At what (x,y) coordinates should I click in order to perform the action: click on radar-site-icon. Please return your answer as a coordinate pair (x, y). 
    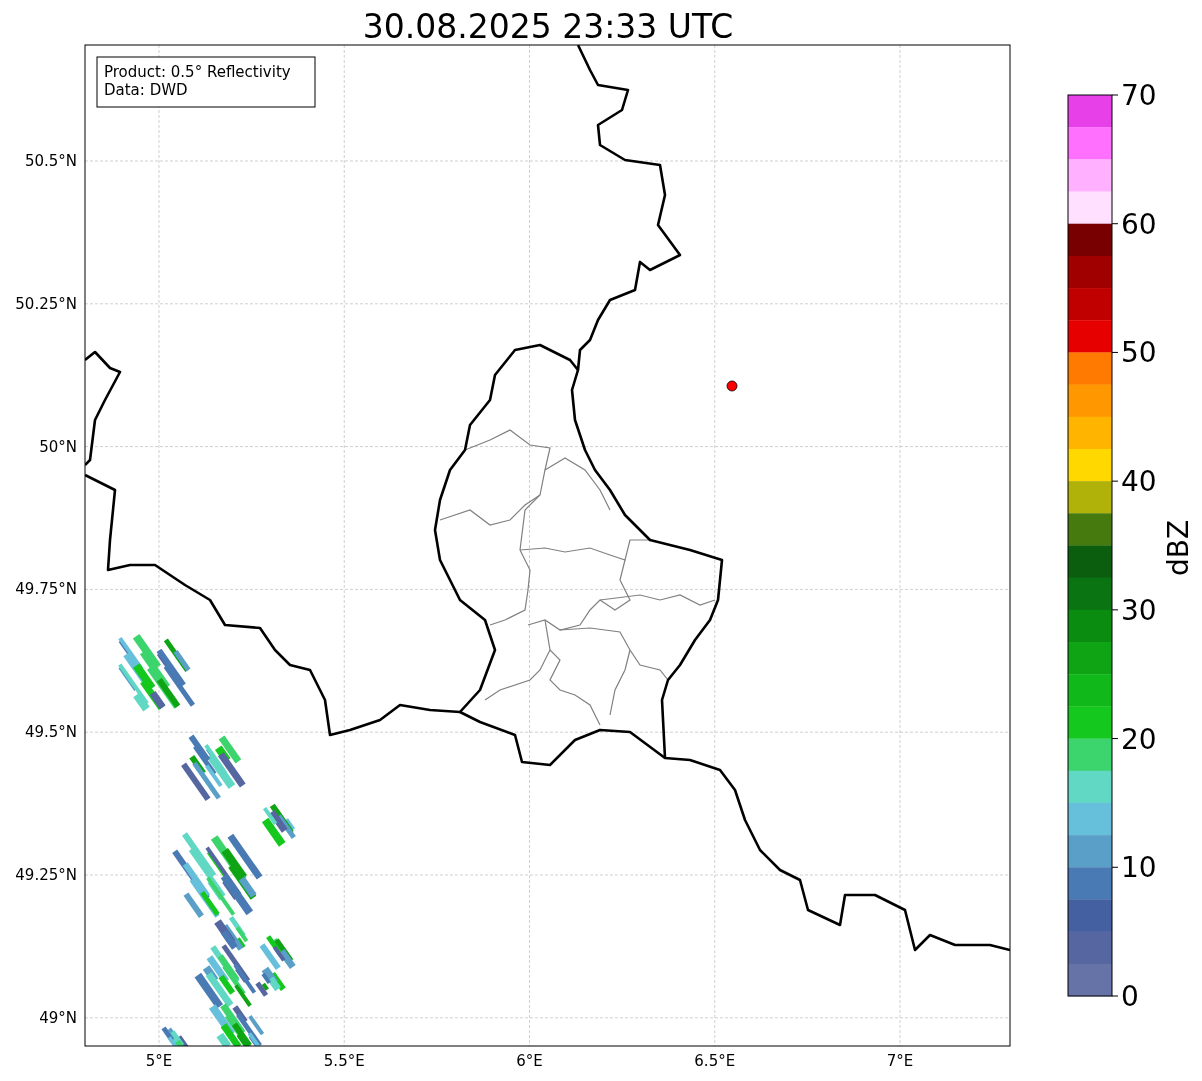
    Looking at the image, I should click on (732, 386).